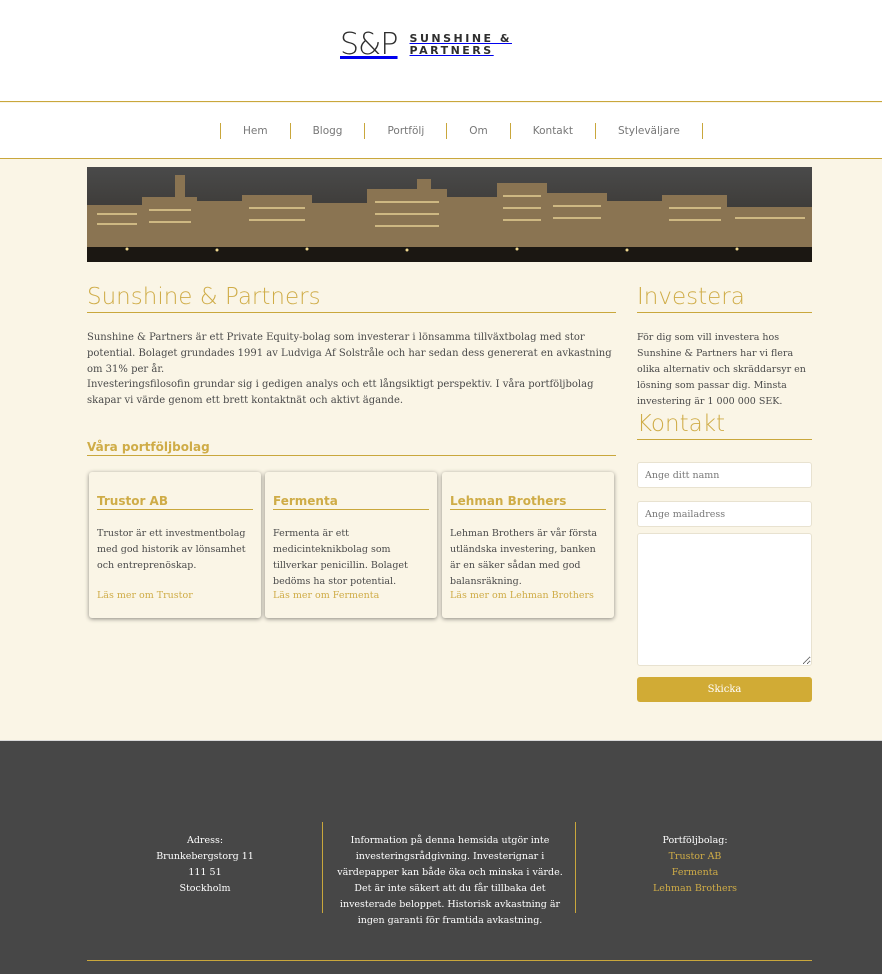 Image resolution: width=882 pixels, height=974 pixels. Describe the element at coordinates (205, 840) in the screenshot. I see `address-label: Adress:` at that location.